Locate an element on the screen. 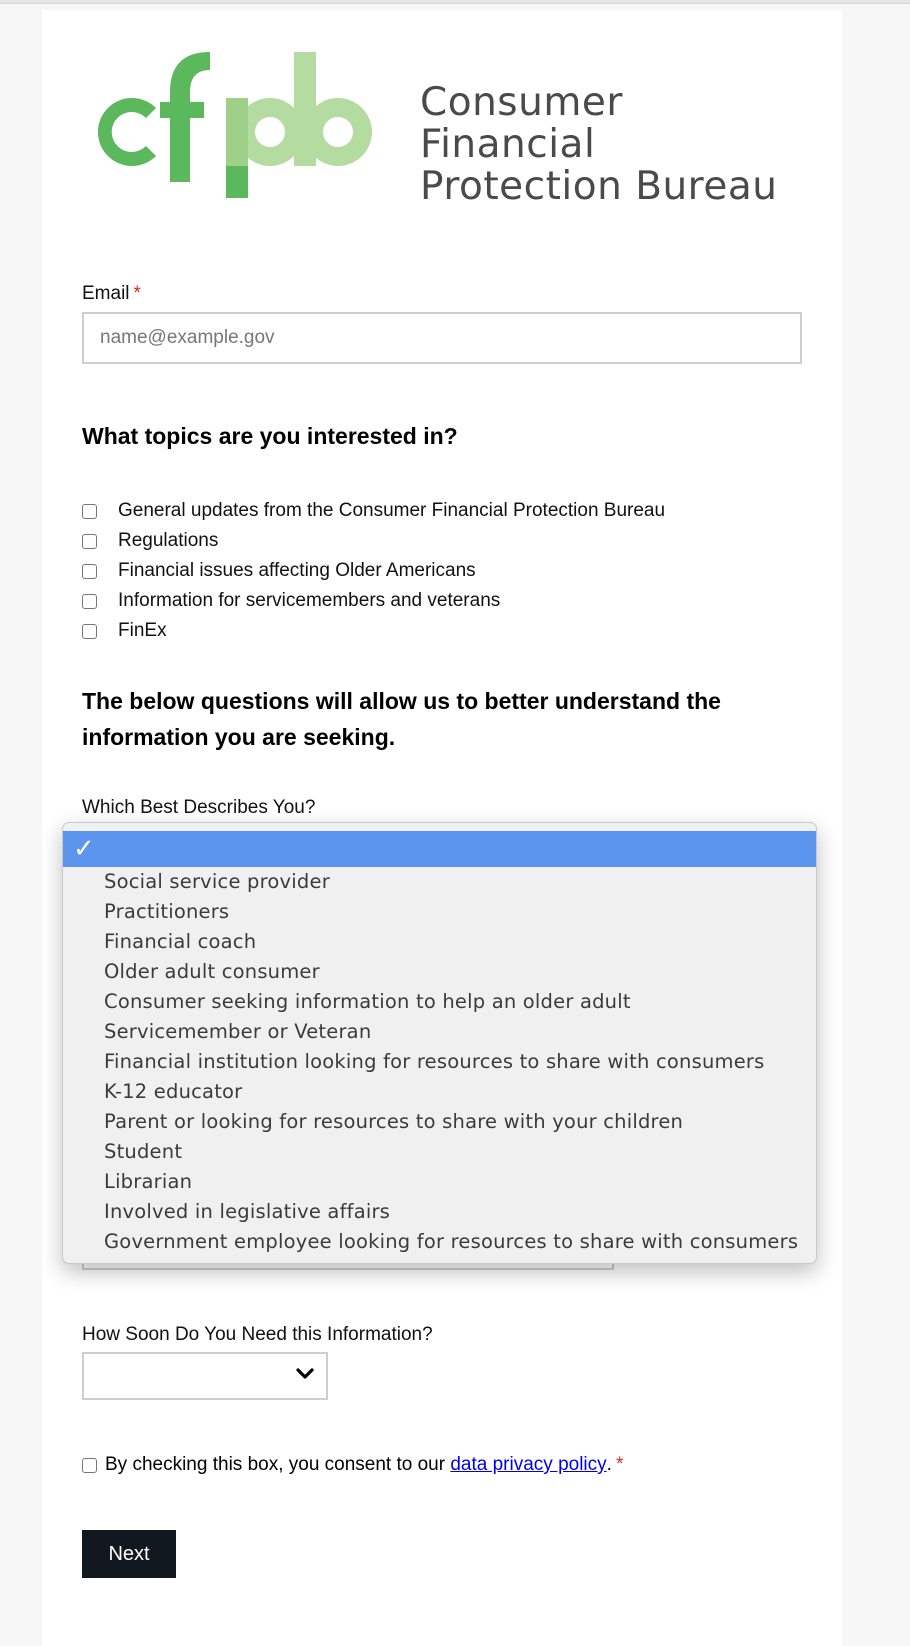  dropdown-option: Servicemember or Veteran is located at coordinates (459, 1032).